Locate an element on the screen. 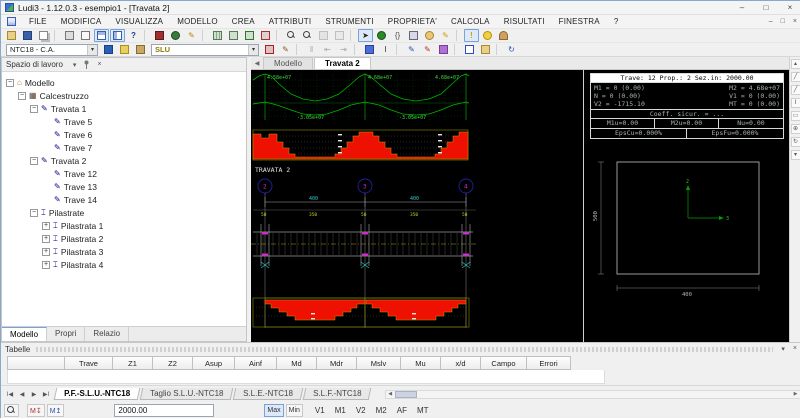 The width and height of the screenshot is (800, 418). scroll-right-icon: ▶ is located at coordinates (795, 394).